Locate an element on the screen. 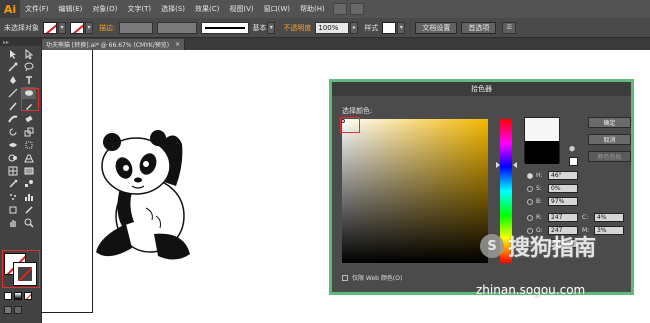 Image resolution: width=650 pixels, height=323 pixels. hand-tool-icon is located at coordinates (12, 223).